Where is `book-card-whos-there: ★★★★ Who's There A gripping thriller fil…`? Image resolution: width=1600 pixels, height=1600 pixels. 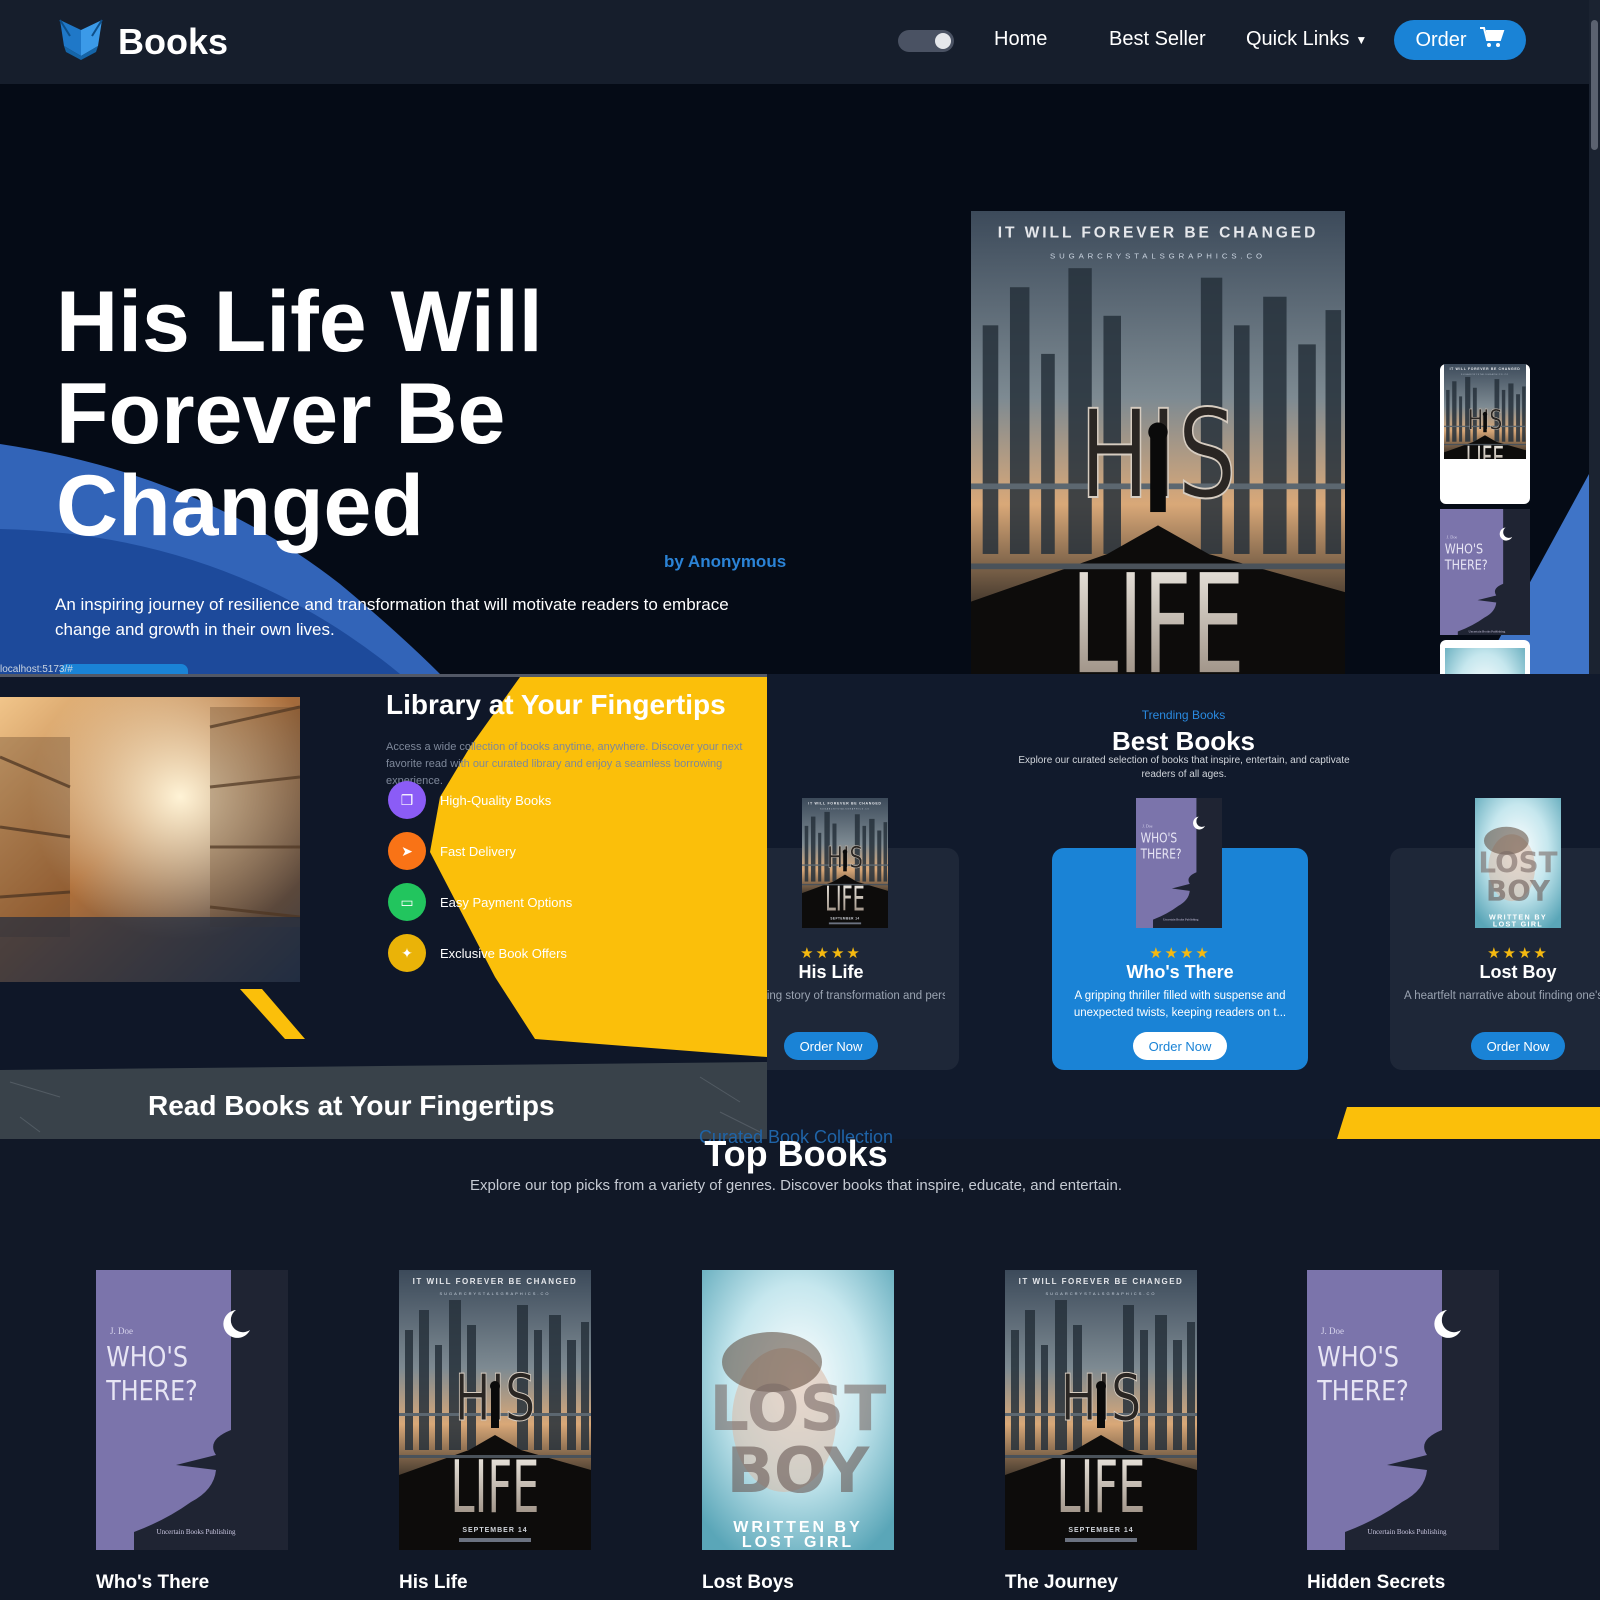
book-card-whos-there: ★★★★ Who's There A gripping thriller fil… is located at coordinates (1180, 934).